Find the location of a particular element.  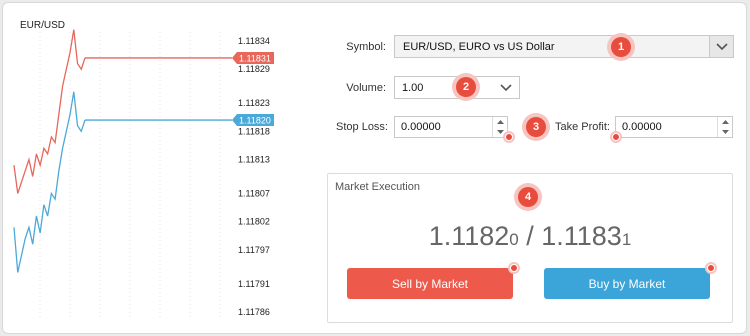

chart-symbol-label: EUR/USD is located at coordinates (43, 25).